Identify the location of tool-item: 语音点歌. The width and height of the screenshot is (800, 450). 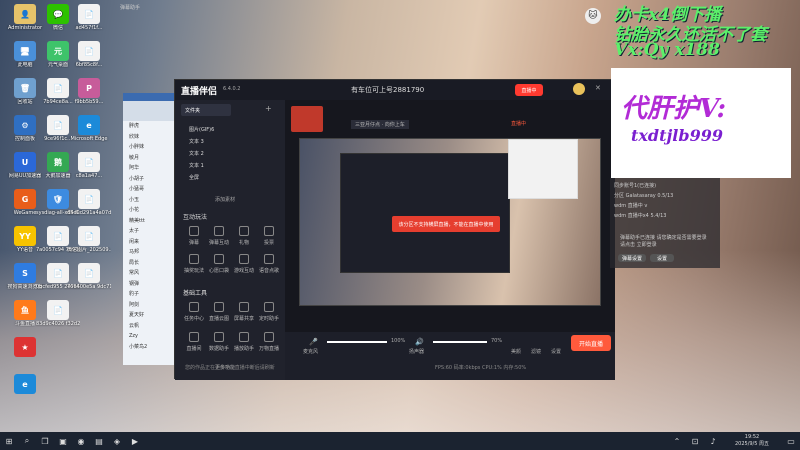
(269, 264).